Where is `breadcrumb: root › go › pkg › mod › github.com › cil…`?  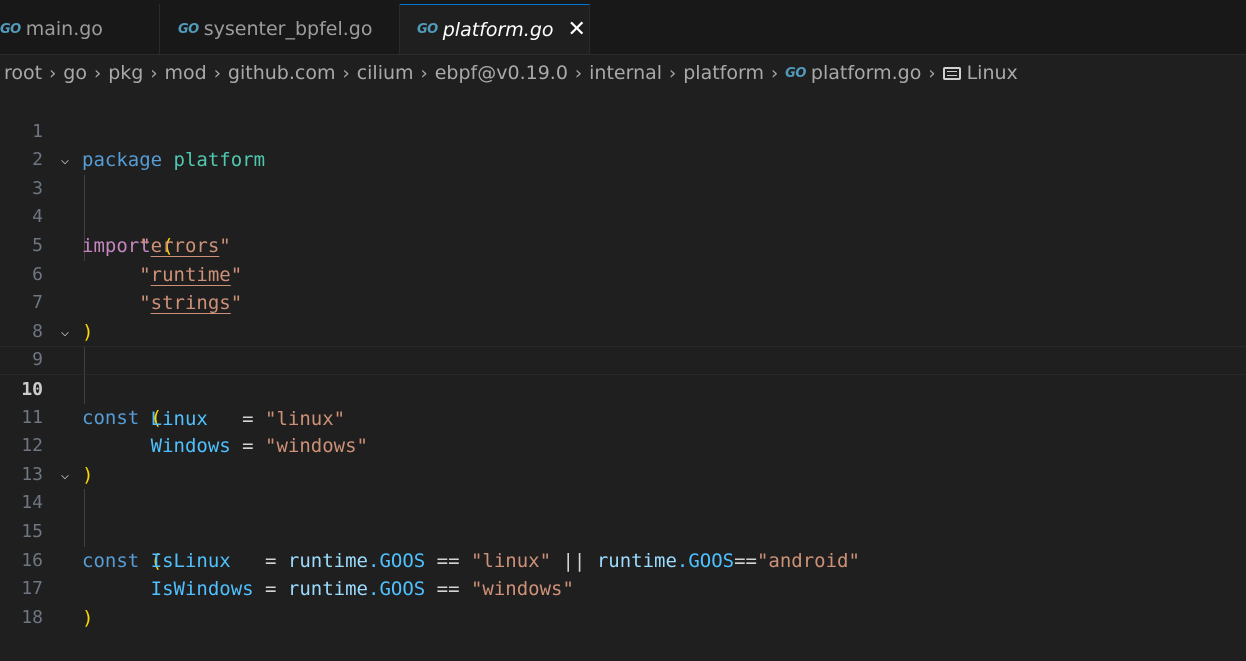
breadcrumb: root › go › pkg › mod › github.com › cil… is located at coordinates (511, 73).